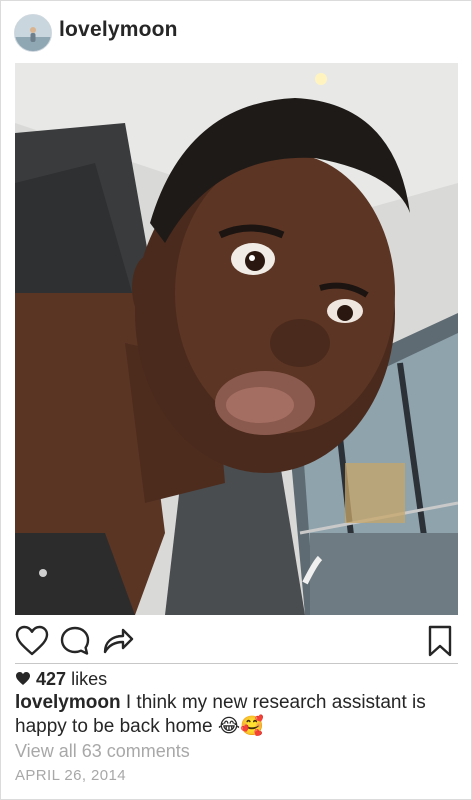  What do you see at coordinates (70, 775) in the screenshot?
I see `post-date: APRIL 26, 2014` at bounding box center [70, 775].